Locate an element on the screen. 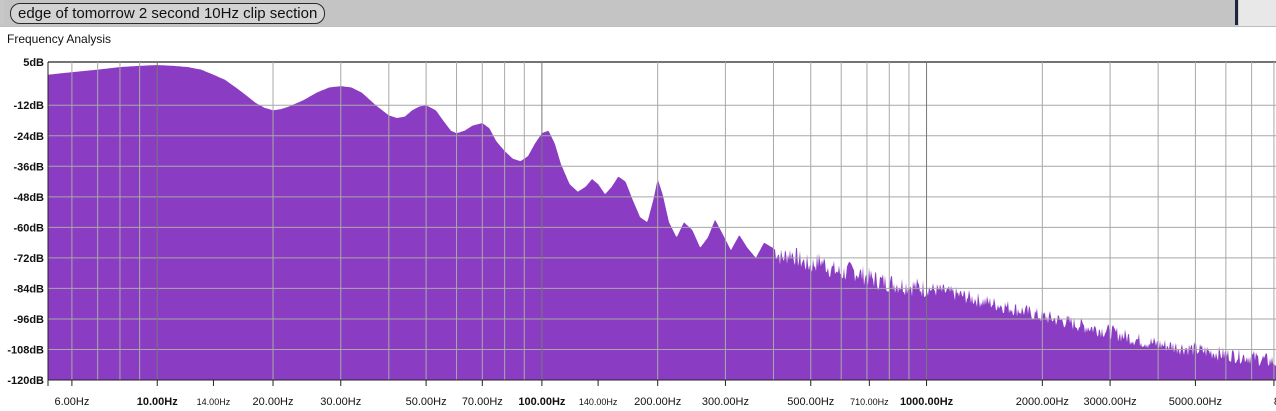  panel-label: Frequency Analysis is located at coordinates (59, 39).